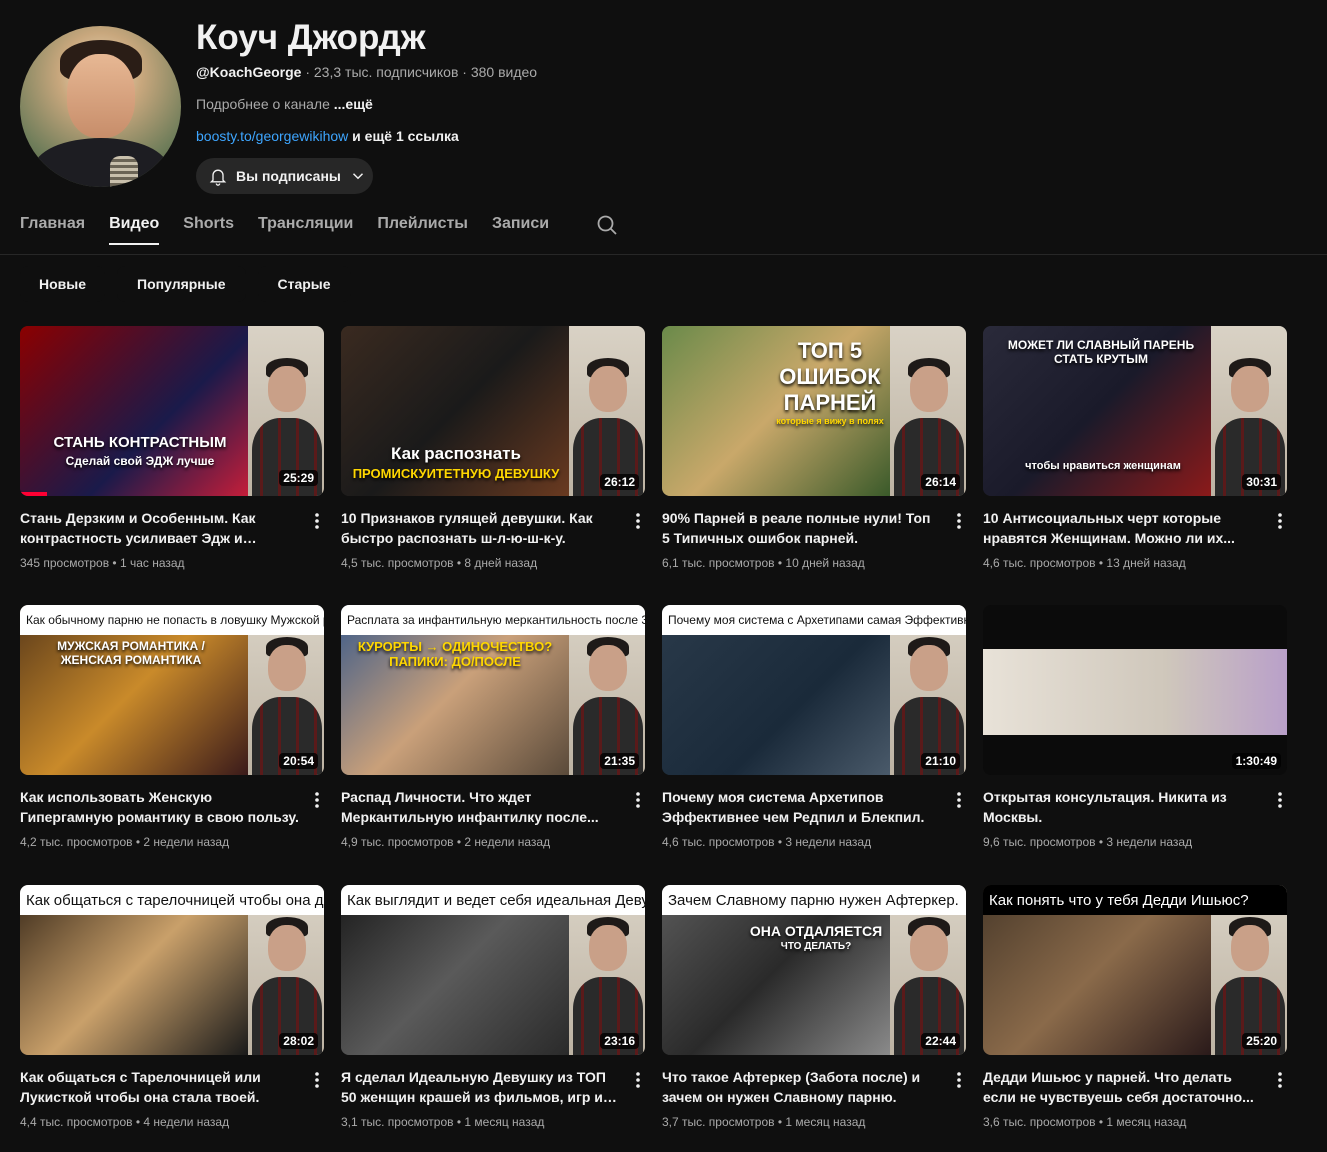 The width and height of the screenshot is (1327, 1152). What do you see at coordinates (1084, 563) in the screenshot?
I see `video-meta: 4,6 тыс. просмотров • 13 дней назад` at bounding box center [1084, 563].